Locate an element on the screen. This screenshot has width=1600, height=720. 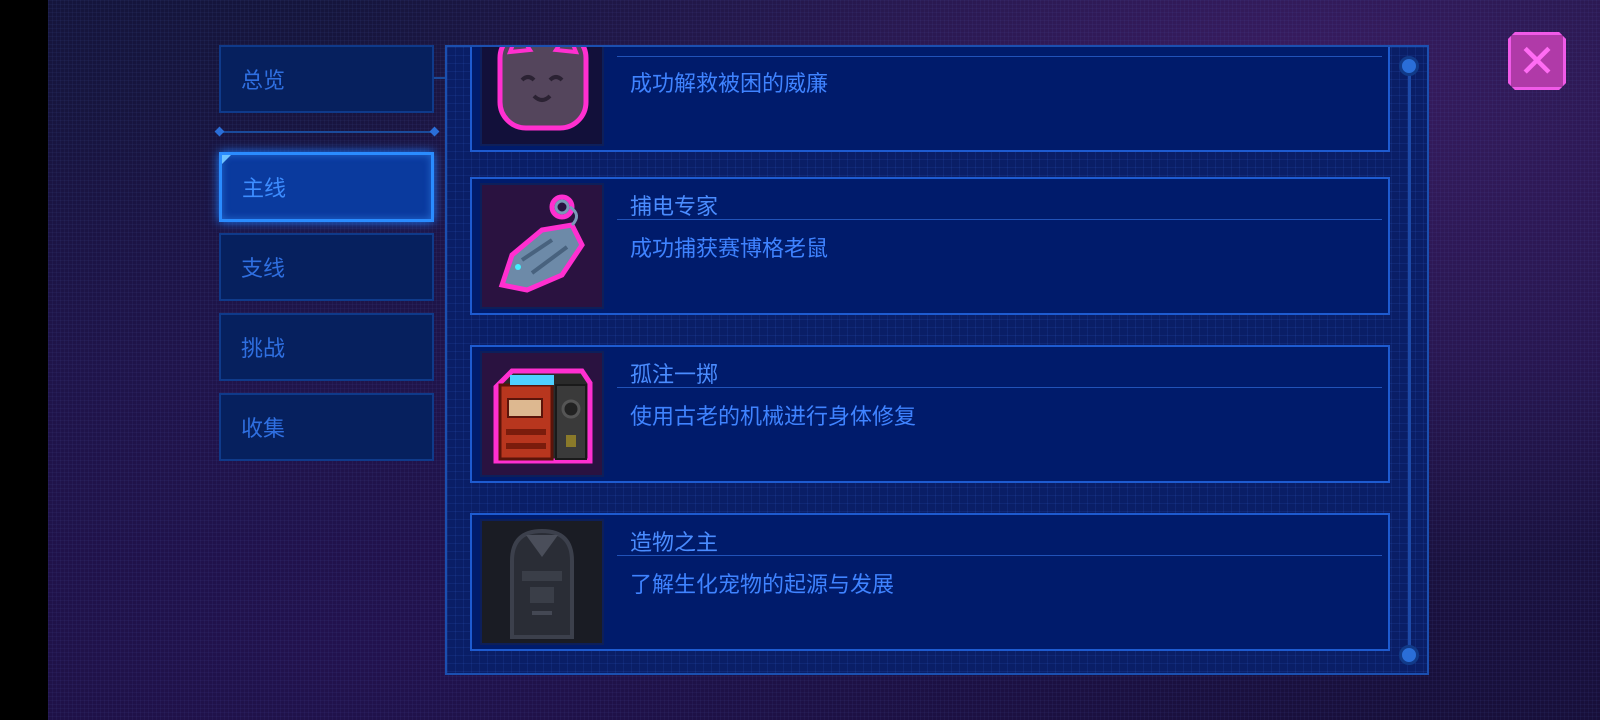
close-icon: ✕ is located at coordinates (1537, 61).